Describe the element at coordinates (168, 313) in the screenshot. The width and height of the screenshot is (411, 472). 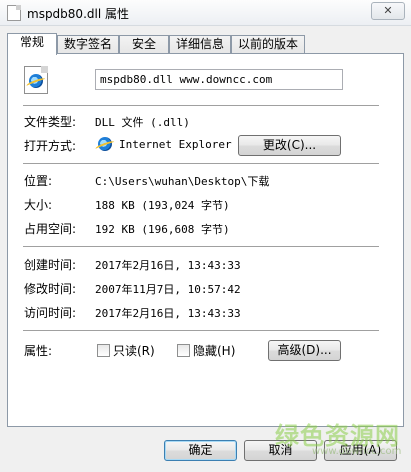
I see `accessed-value: 2017年2月16日, 13:43:33` at that location.